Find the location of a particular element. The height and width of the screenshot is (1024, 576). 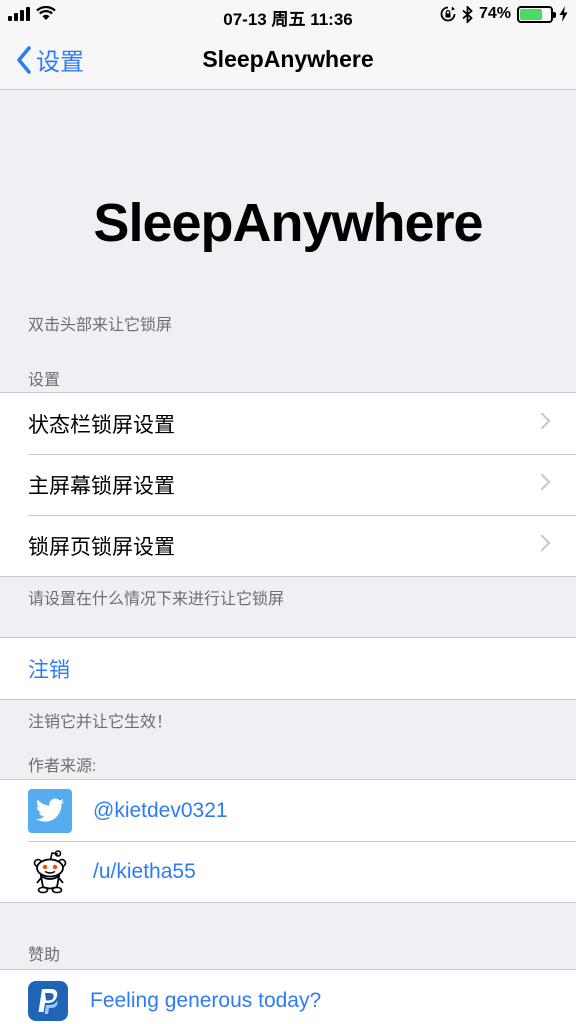

status-bar: 07-13 周五 11:36 74% is located at coordinates (288, 15).